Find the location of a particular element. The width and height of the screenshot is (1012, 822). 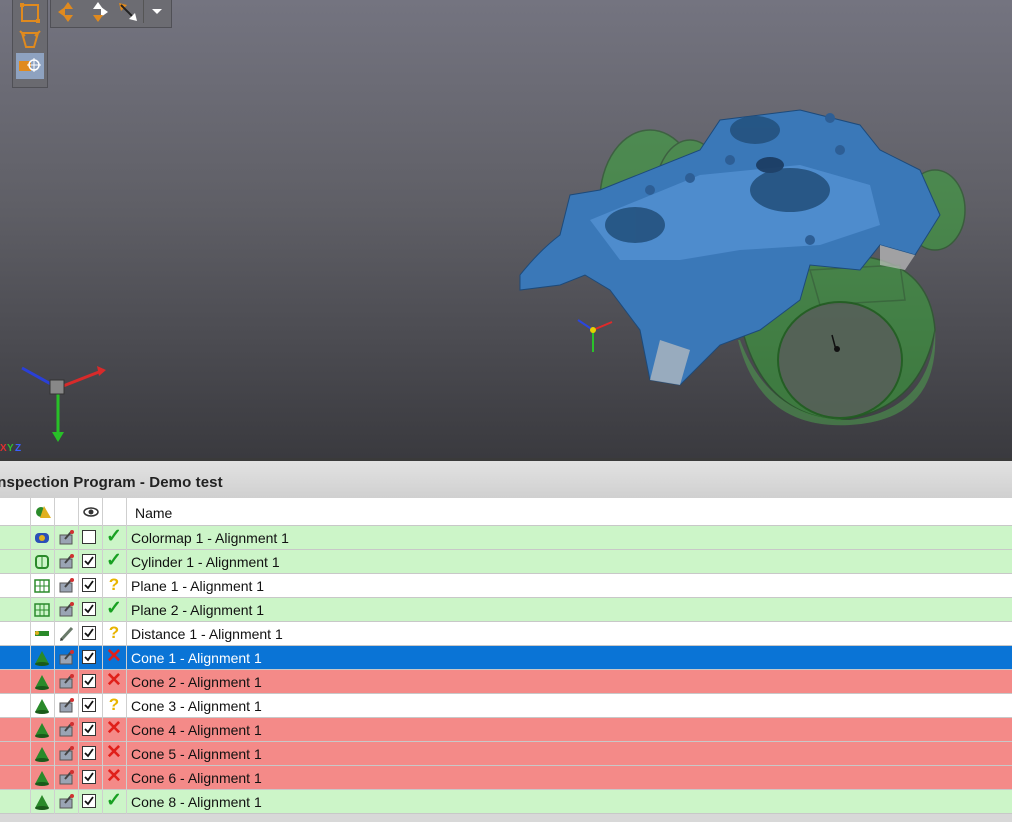

svg-text: Z is located at coordinates (18, 448).